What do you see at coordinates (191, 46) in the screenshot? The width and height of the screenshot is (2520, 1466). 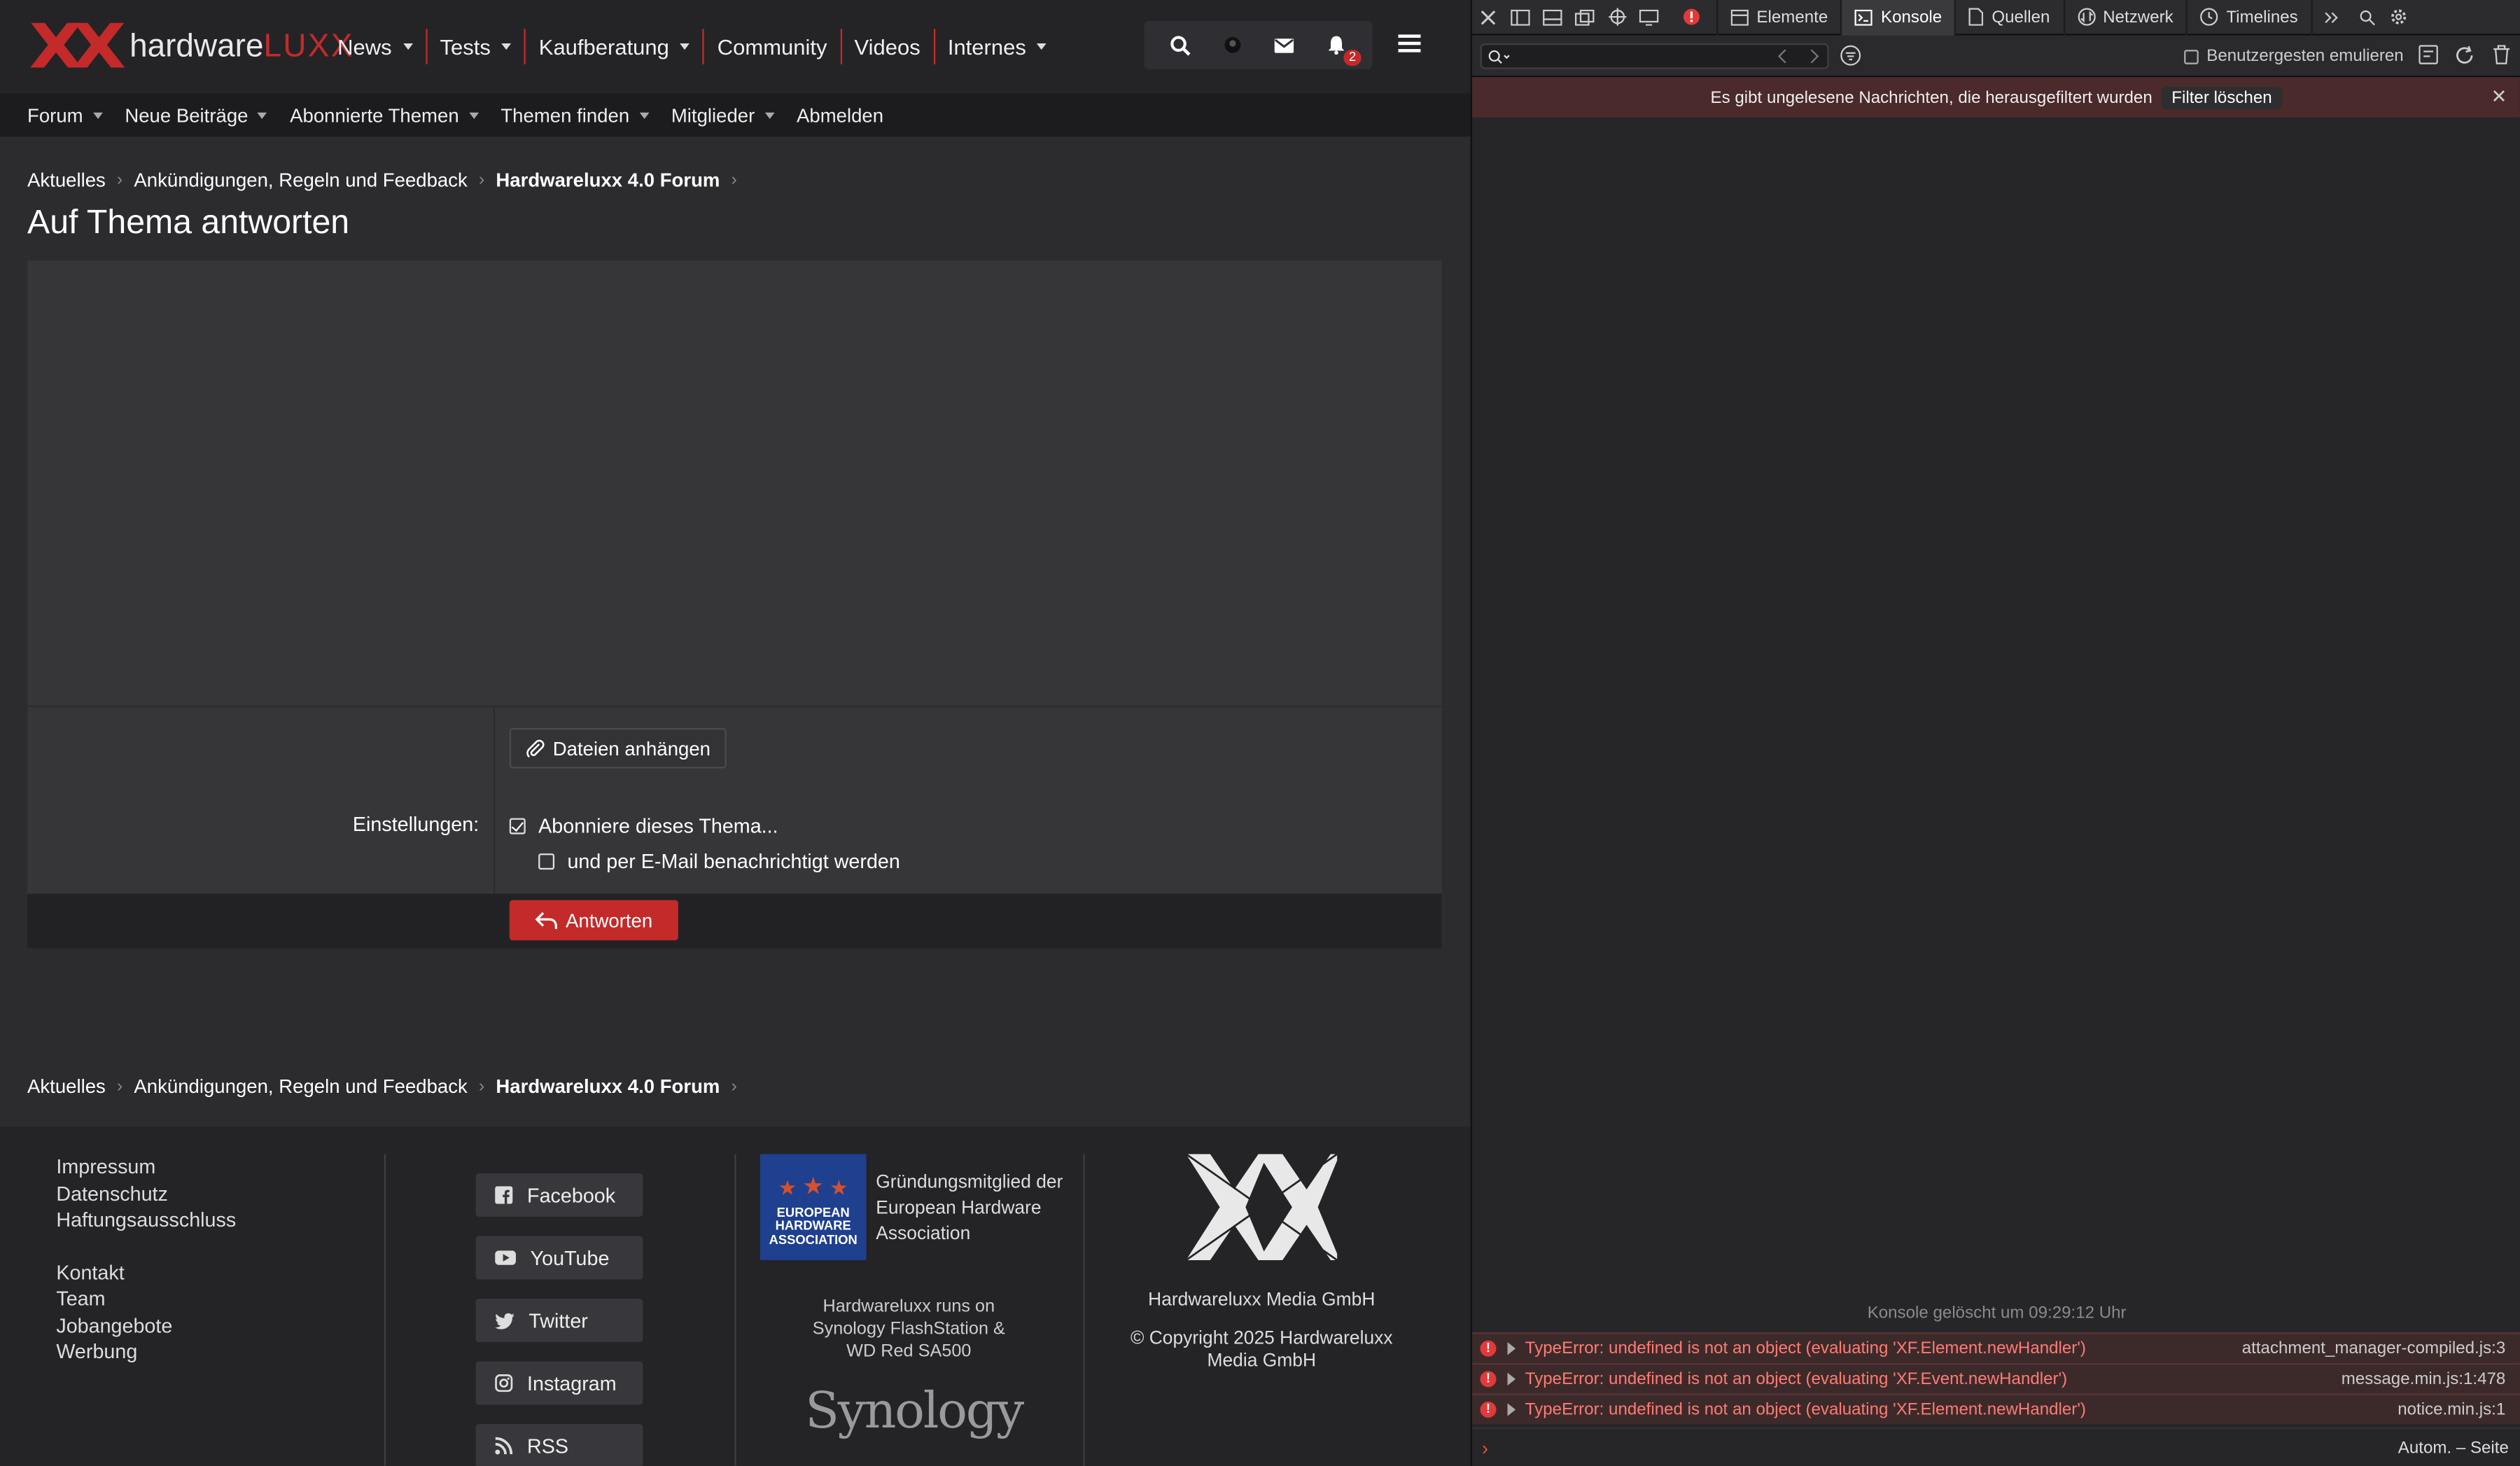 I see `site-logo: XX hardwareLUXX` at bounding box center [191, 46].